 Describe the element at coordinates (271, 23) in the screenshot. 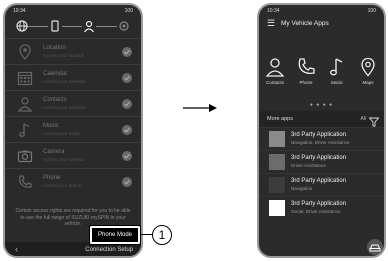

I see `menu-icon: ☰` at that location.